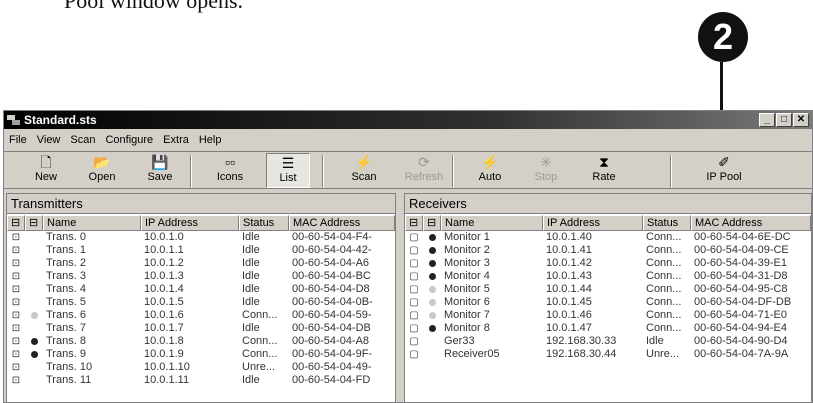 The width and height of the screenshot is (813, 403). I want to click on menu-scan: Scan, so click(82, 140).